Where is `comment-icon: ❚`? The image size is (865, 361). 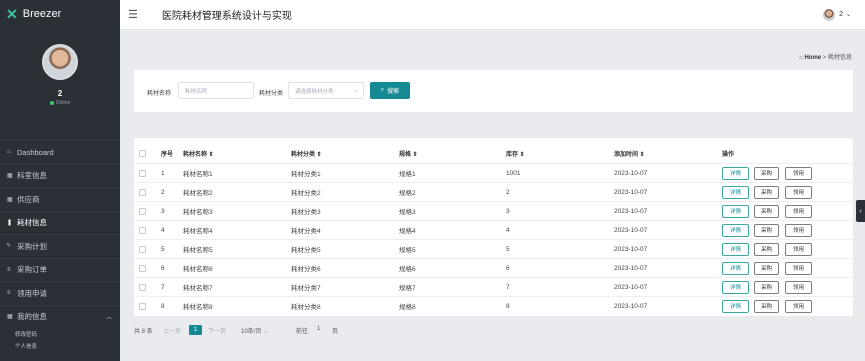 comment-icon: ❚ is located at coordinates (10, 223).